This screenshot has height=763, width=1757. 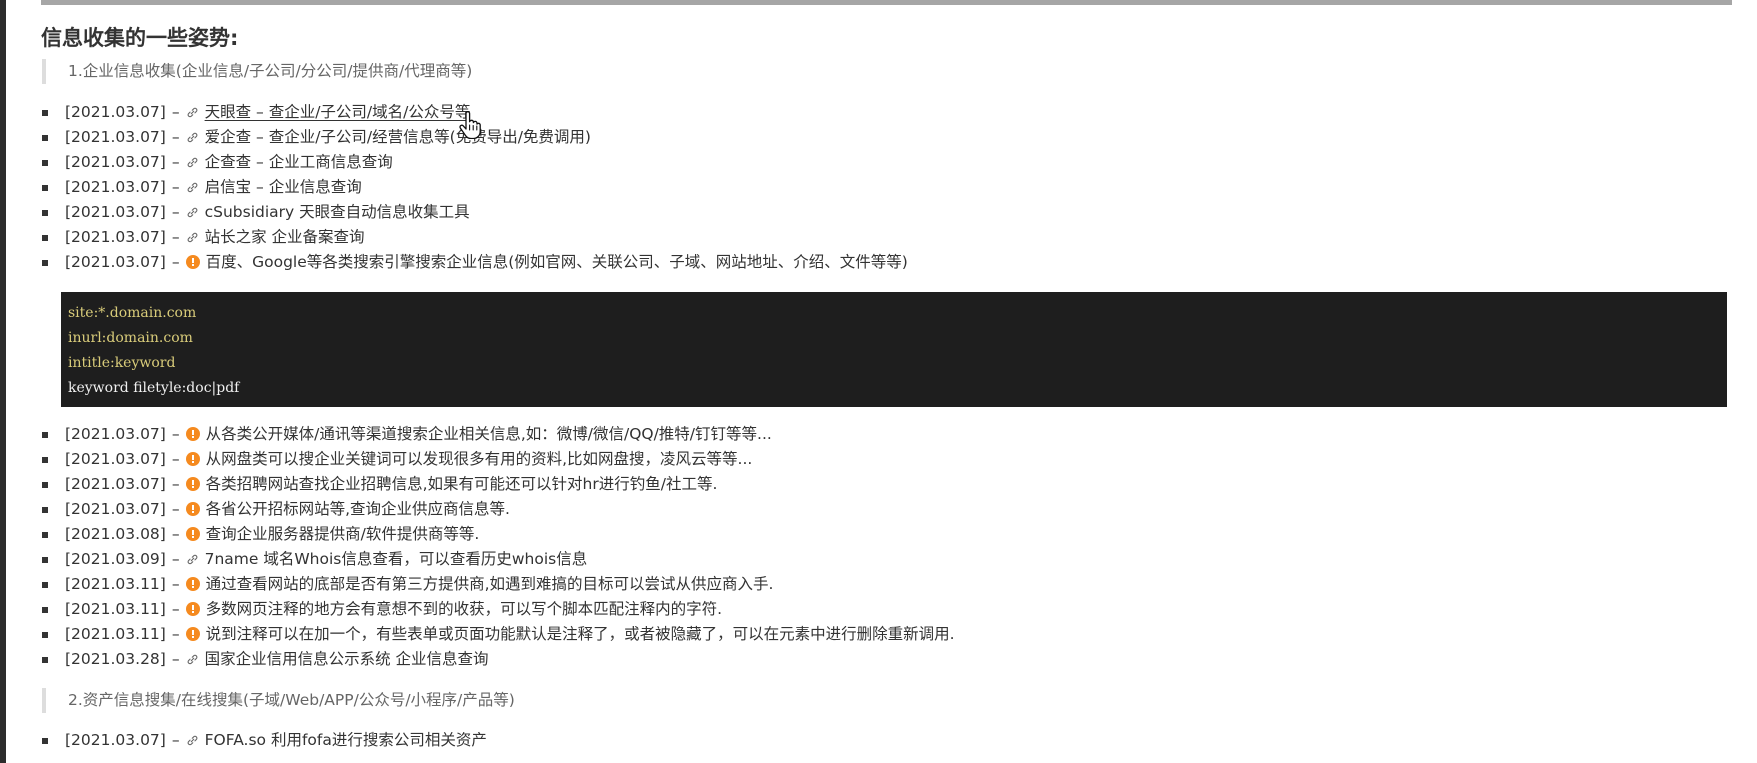 I want to click on list-item: [2021.03.07] – 启信宝 – 企业信息查询, so click(x=475, y=187).